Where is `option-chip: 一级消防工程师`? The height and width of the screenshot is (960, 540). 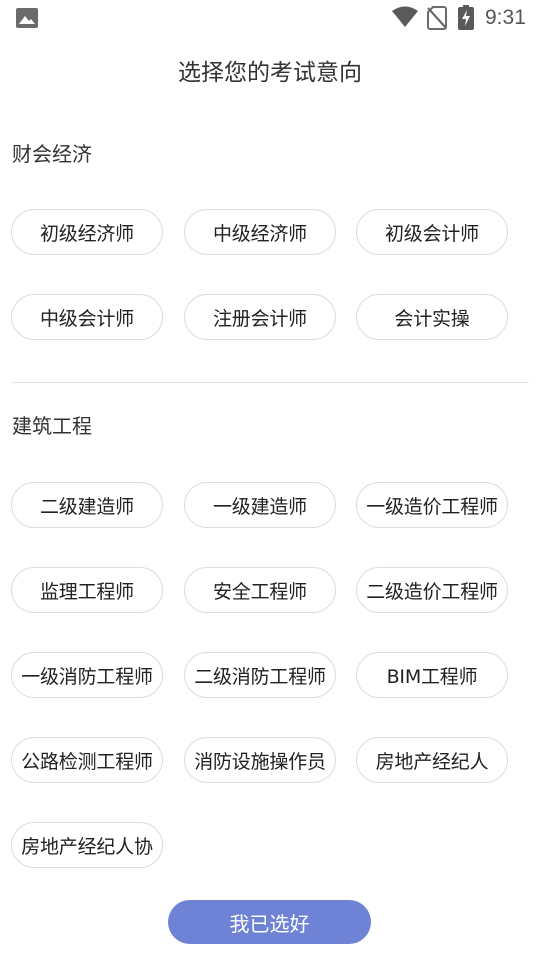 option-chip: 一级消防工程师 is located at coordinates (87, 675).